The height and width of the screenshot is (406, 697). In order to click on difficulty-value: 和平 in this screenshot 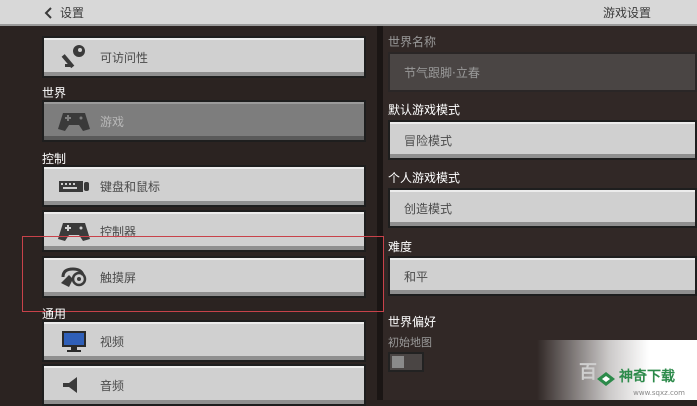, I will do `click(416, 276)`.